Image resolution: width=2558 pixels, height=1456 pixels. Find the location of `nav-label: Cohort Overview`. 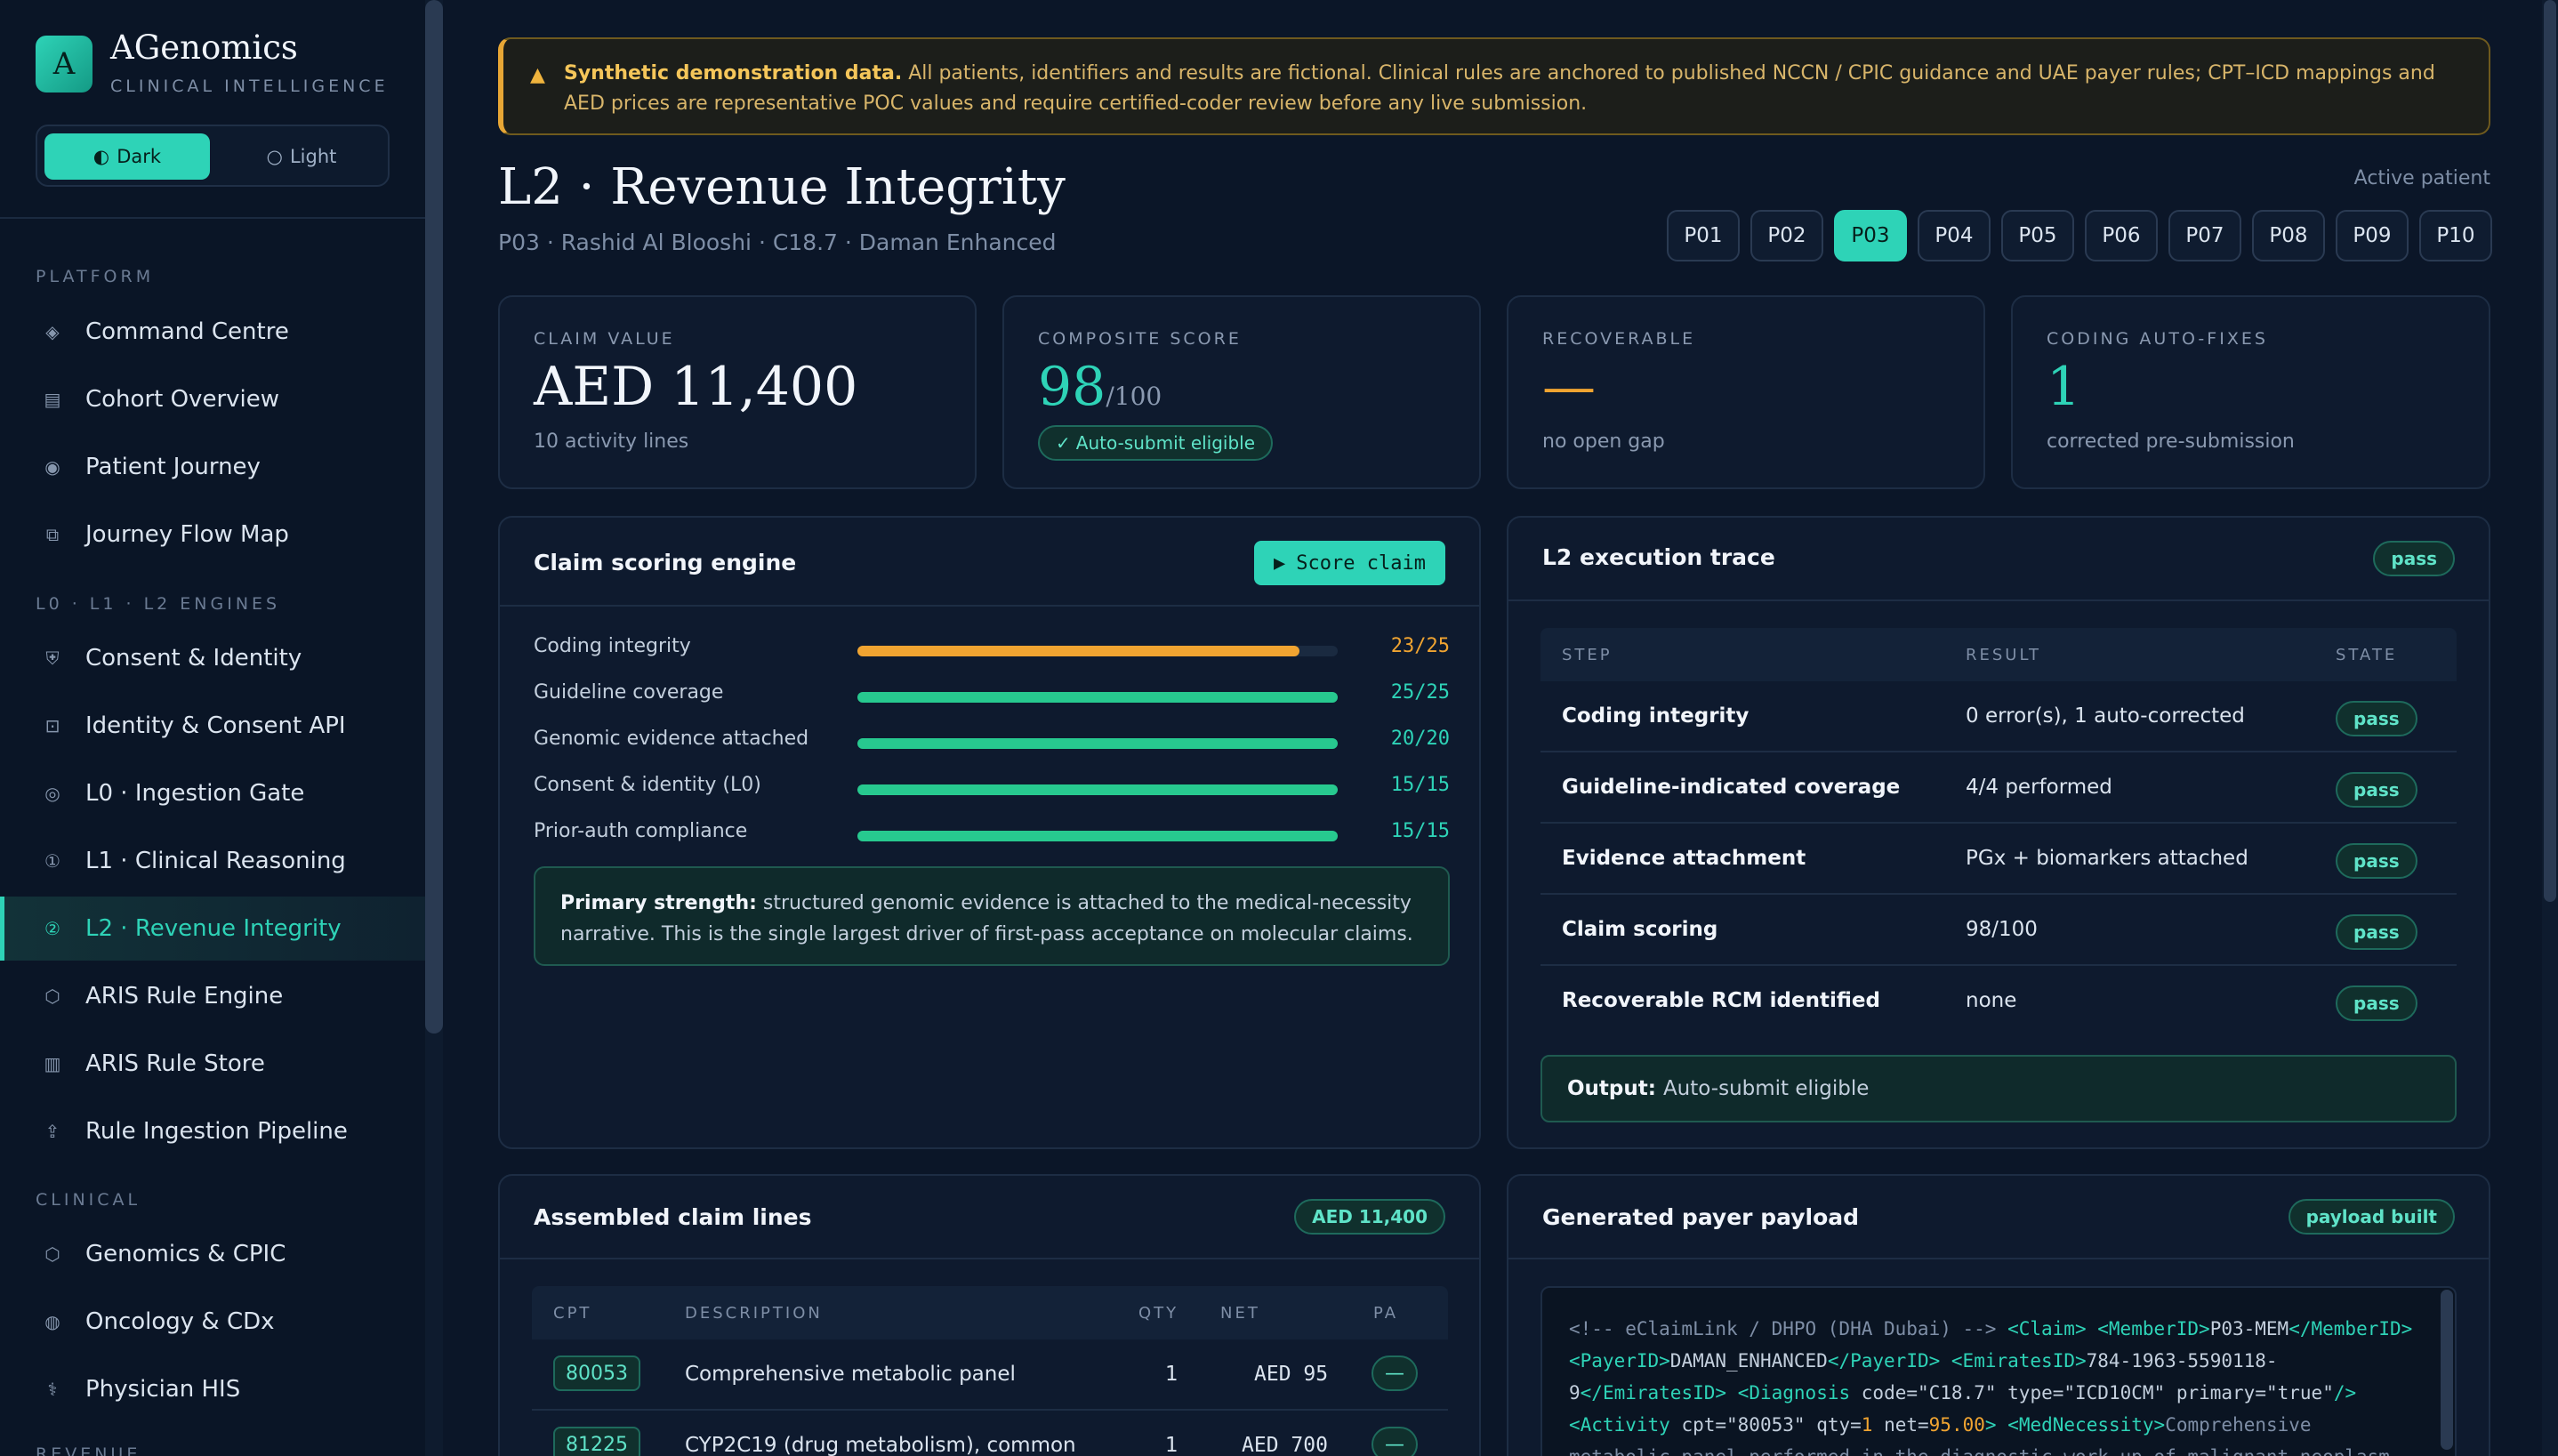

nav-label: Cohort Overview is located at coordinates (182, 399).